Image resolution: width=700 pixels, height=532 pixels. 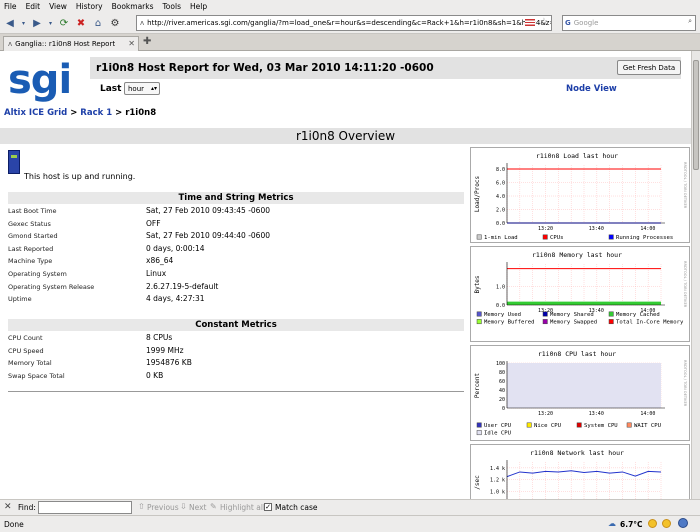 I want to click on scrollbar-thumb, so click(x=696, y=115).